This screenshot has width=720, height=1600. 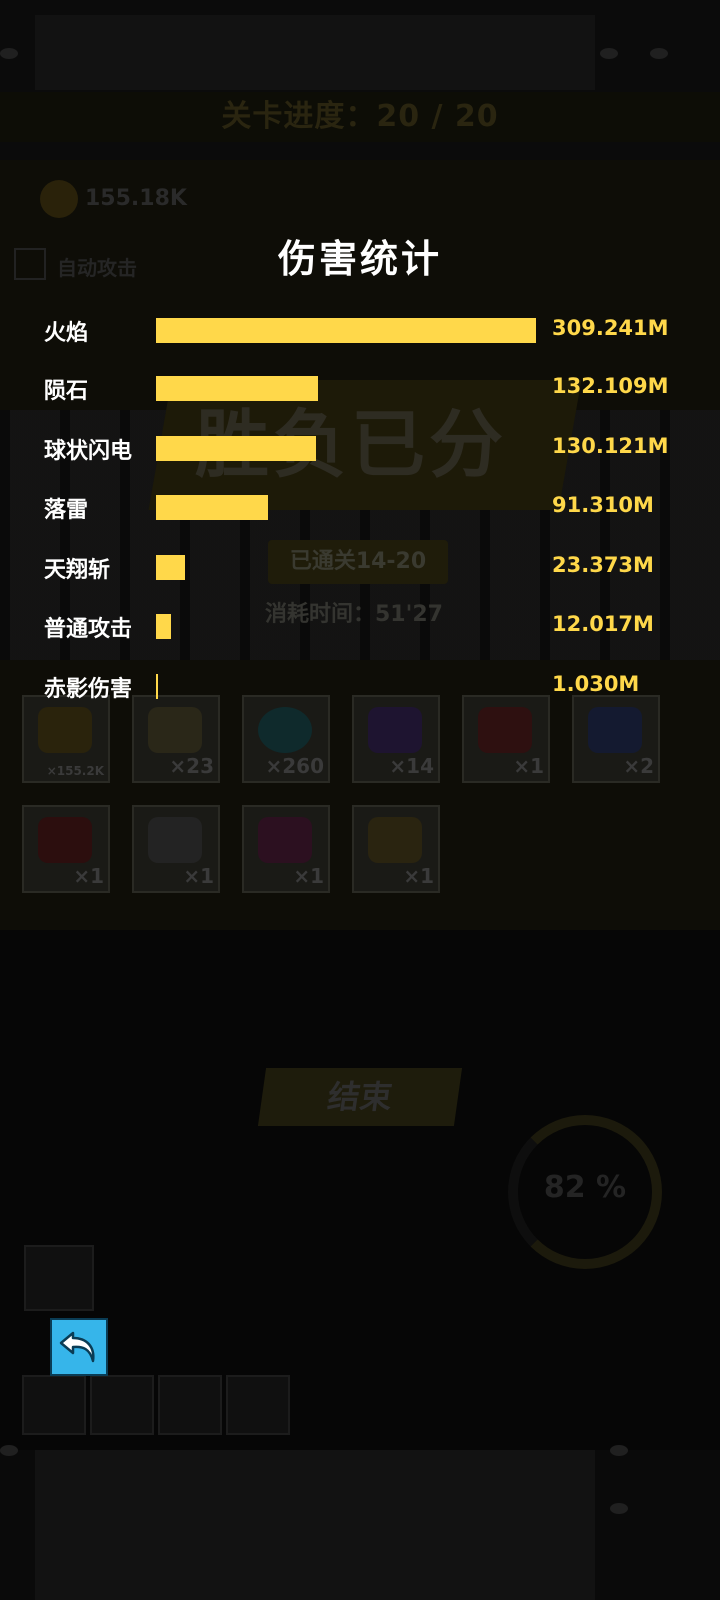 I want to click on back-button, so click(x=79, y=1347).